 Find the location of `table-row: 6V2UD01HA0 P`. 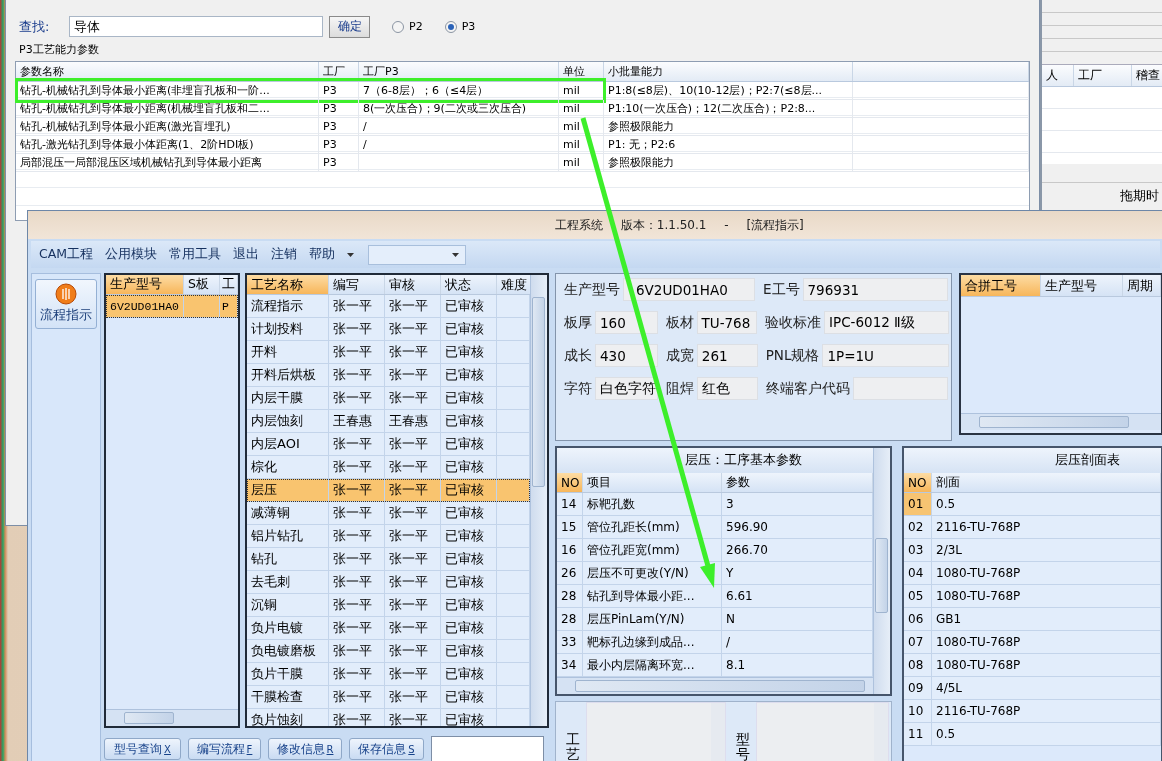

table-row: 6V2UD01HA0 P is located at coordinates (172, 306).